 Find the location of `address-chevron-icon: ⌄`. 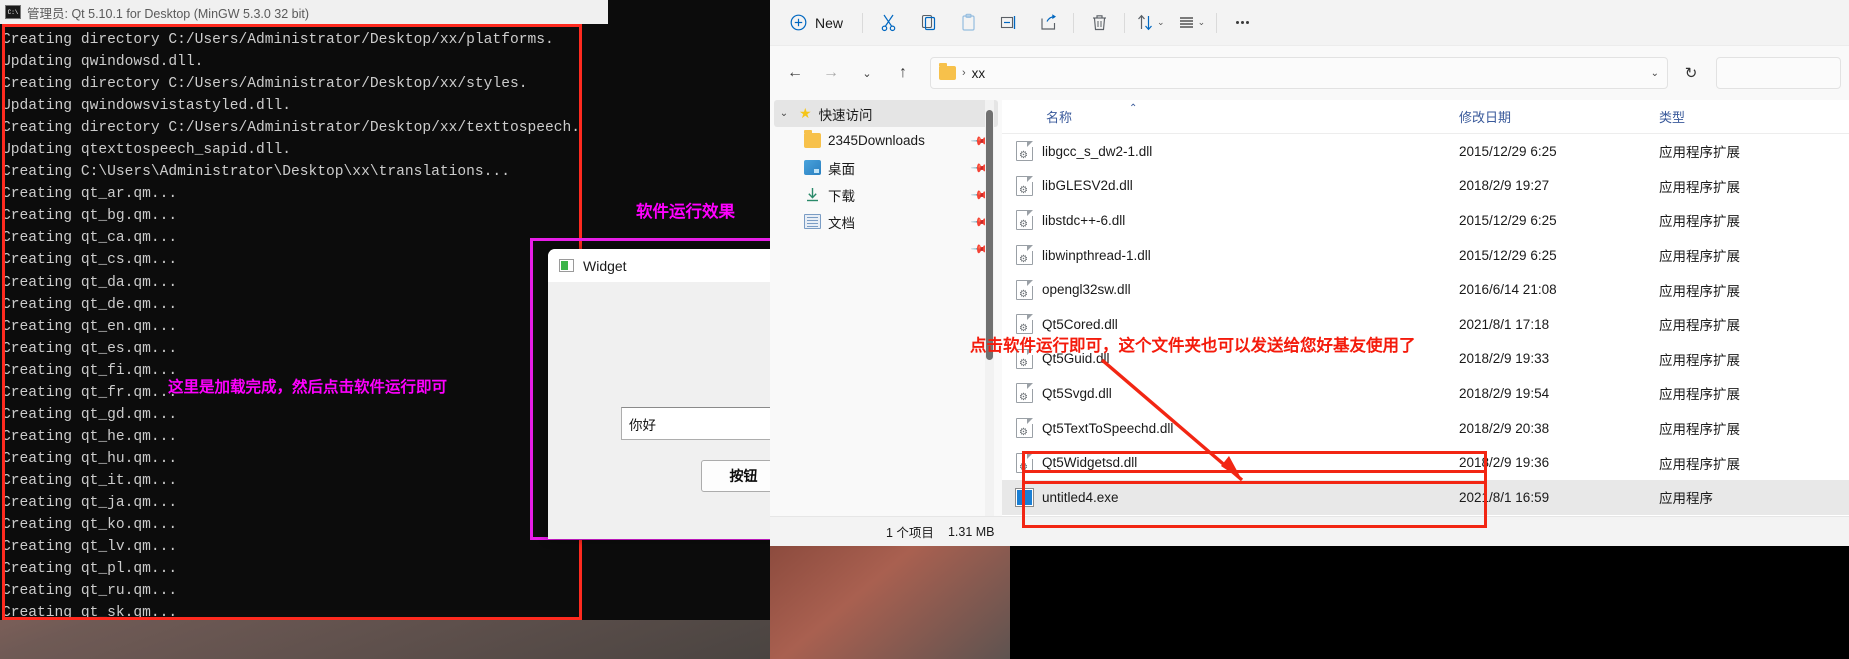

address-chevron-icon: ⌄ is located at coordinates (1655, 73).